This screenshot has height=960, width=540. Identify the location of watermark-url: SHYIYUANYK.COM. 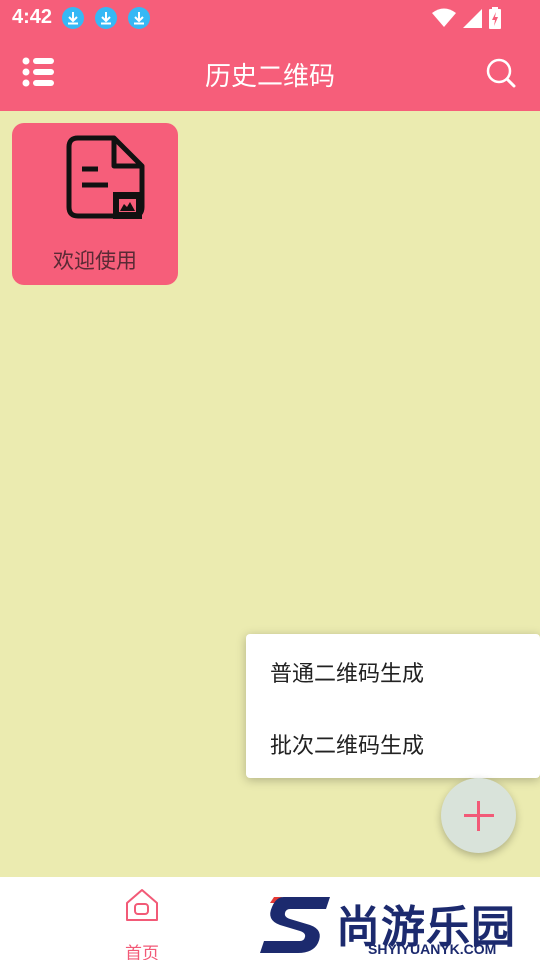
(432, 949).